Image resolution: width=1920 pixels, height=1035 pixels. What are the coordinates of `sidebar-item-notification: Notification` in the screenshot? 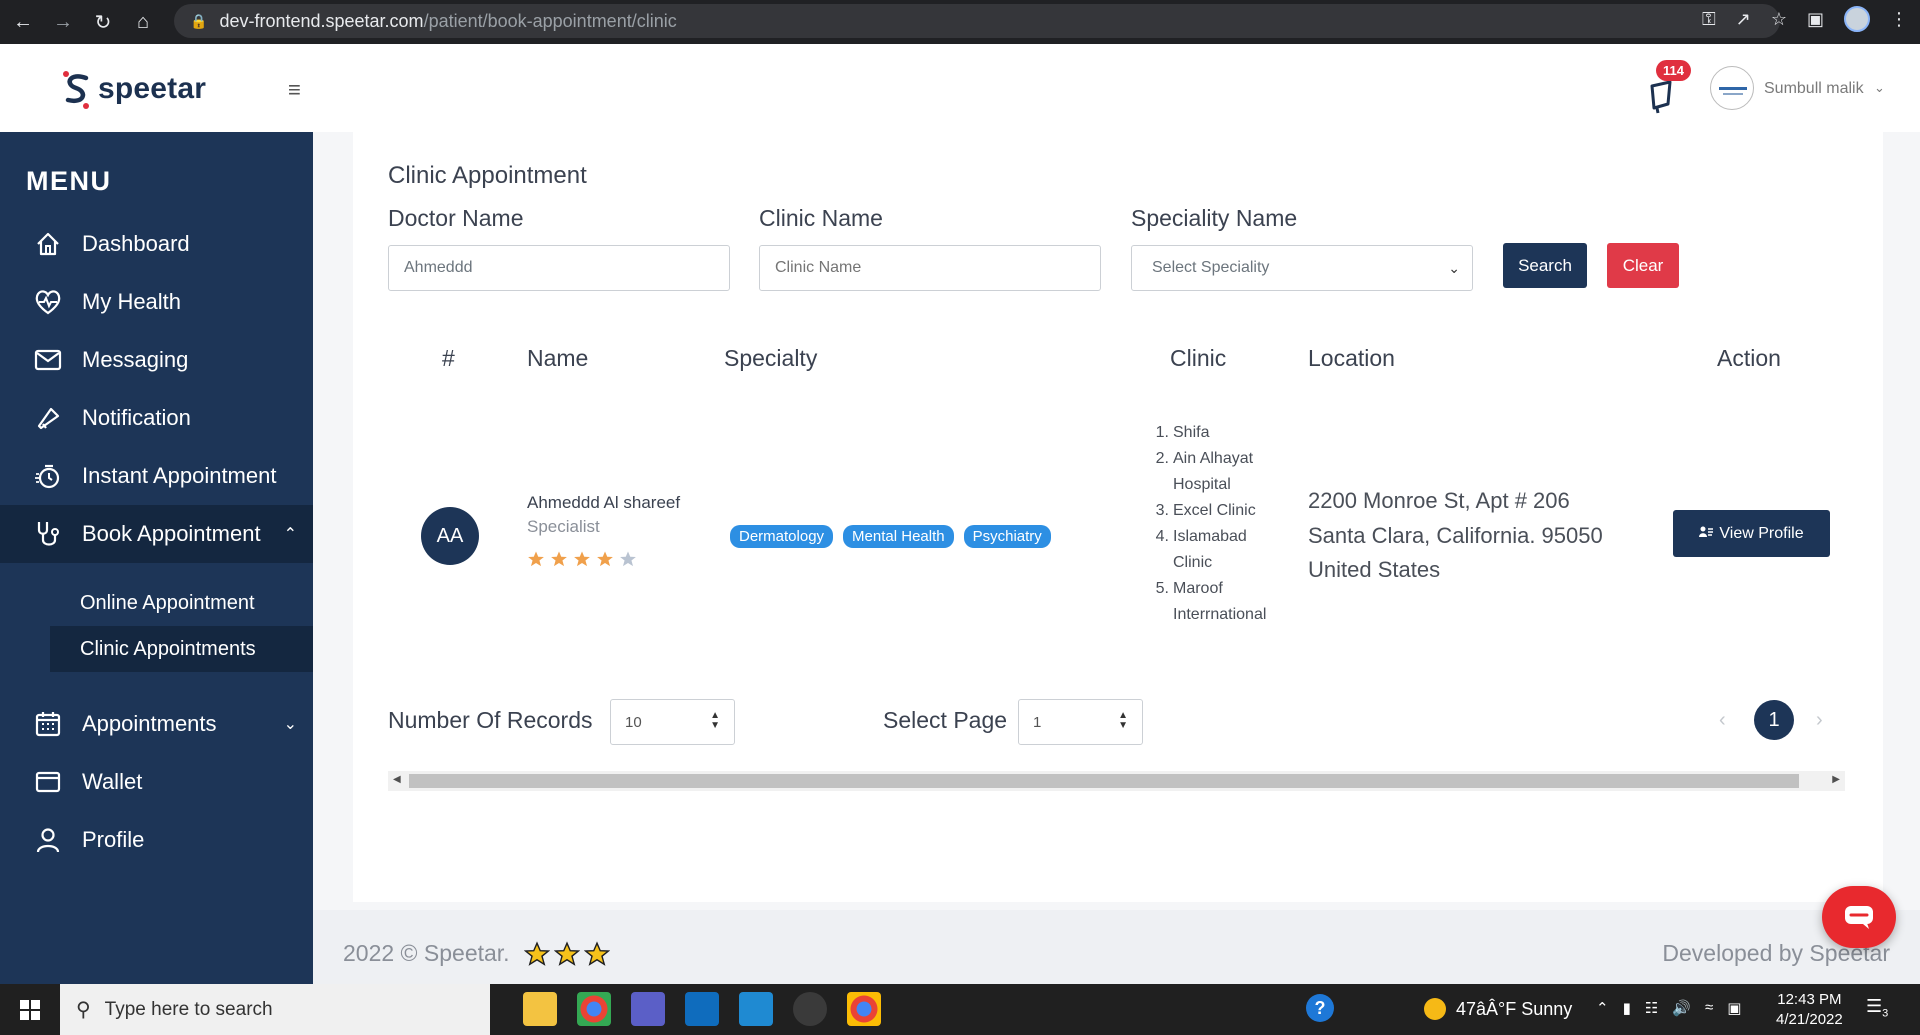 It's located at (156, 418).